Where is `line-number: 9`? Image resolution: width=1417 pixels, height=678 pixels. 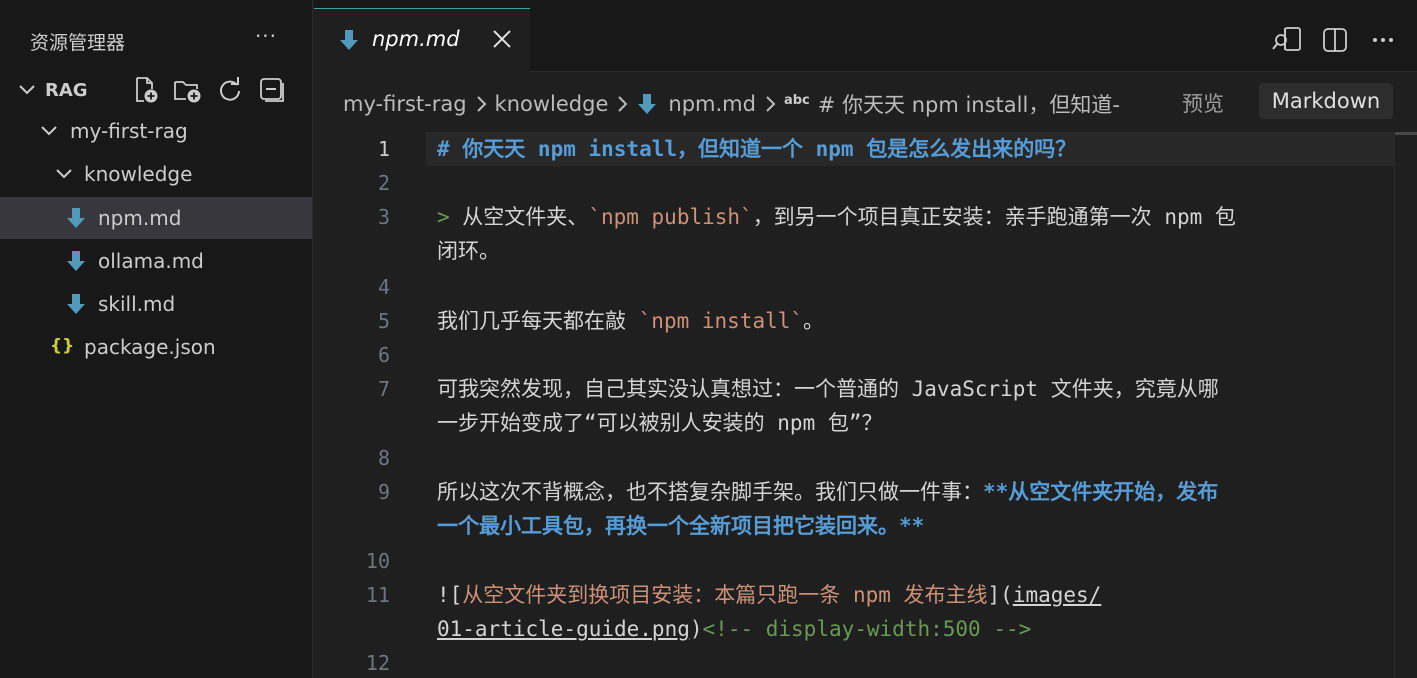
line-number: 9 is located at coordinates (383, 492).